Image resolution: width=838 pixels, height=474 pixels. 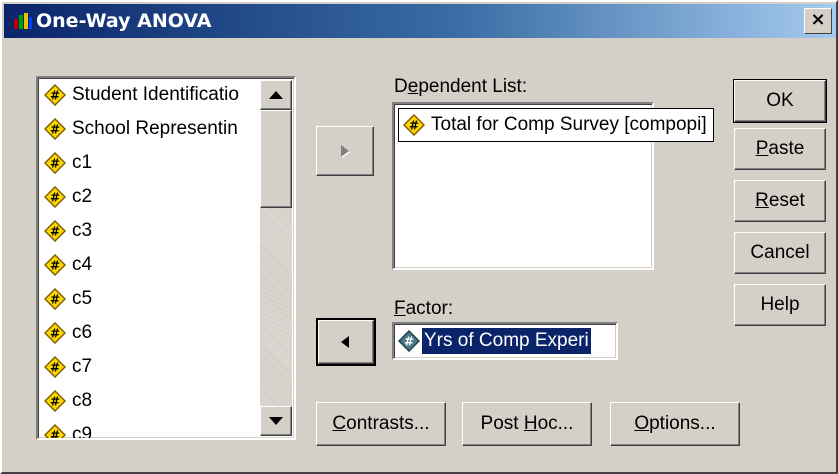 I want to click on variable-list-item: # c4, so click(x=150, y=265).